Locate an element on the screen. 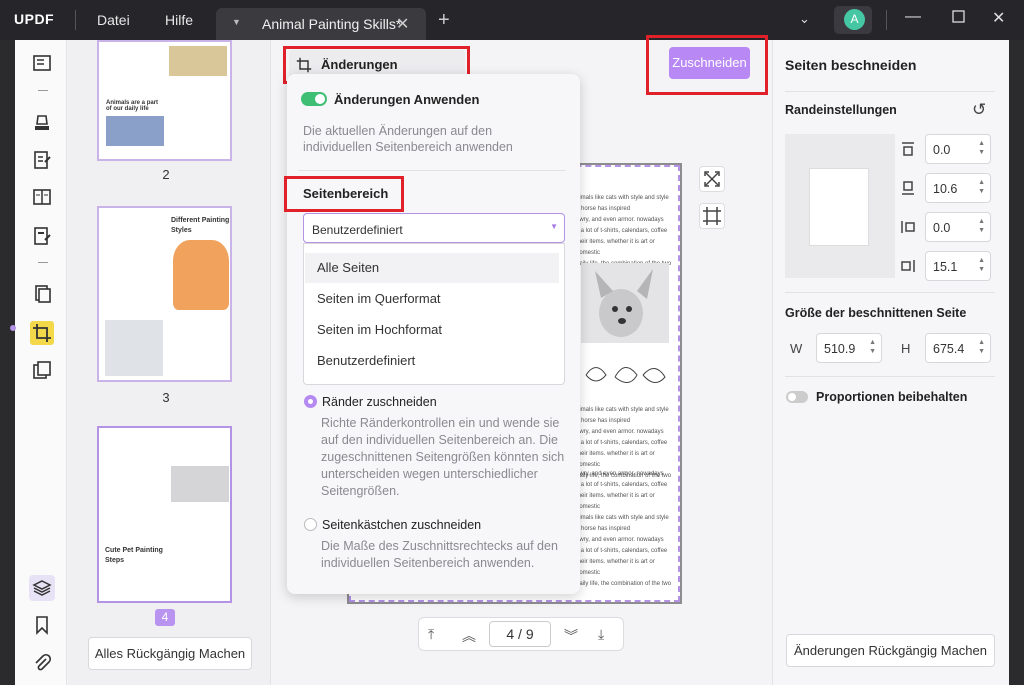  apply-changes-toggle is located at coordinates (314, 99).